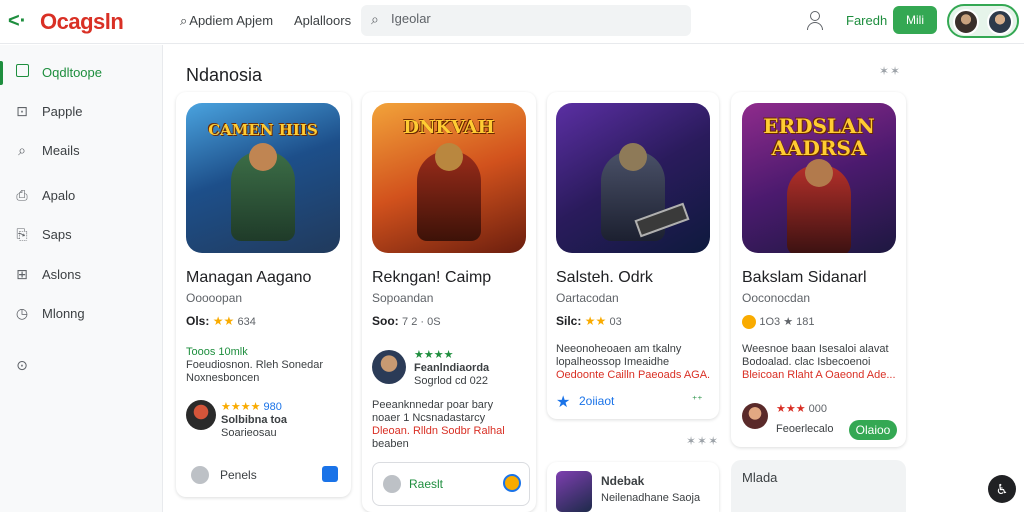  What do you see at coordinates (238, 475) in the screenshot?
I see `card-action-label: Penels` at bounding box center [238, 475].